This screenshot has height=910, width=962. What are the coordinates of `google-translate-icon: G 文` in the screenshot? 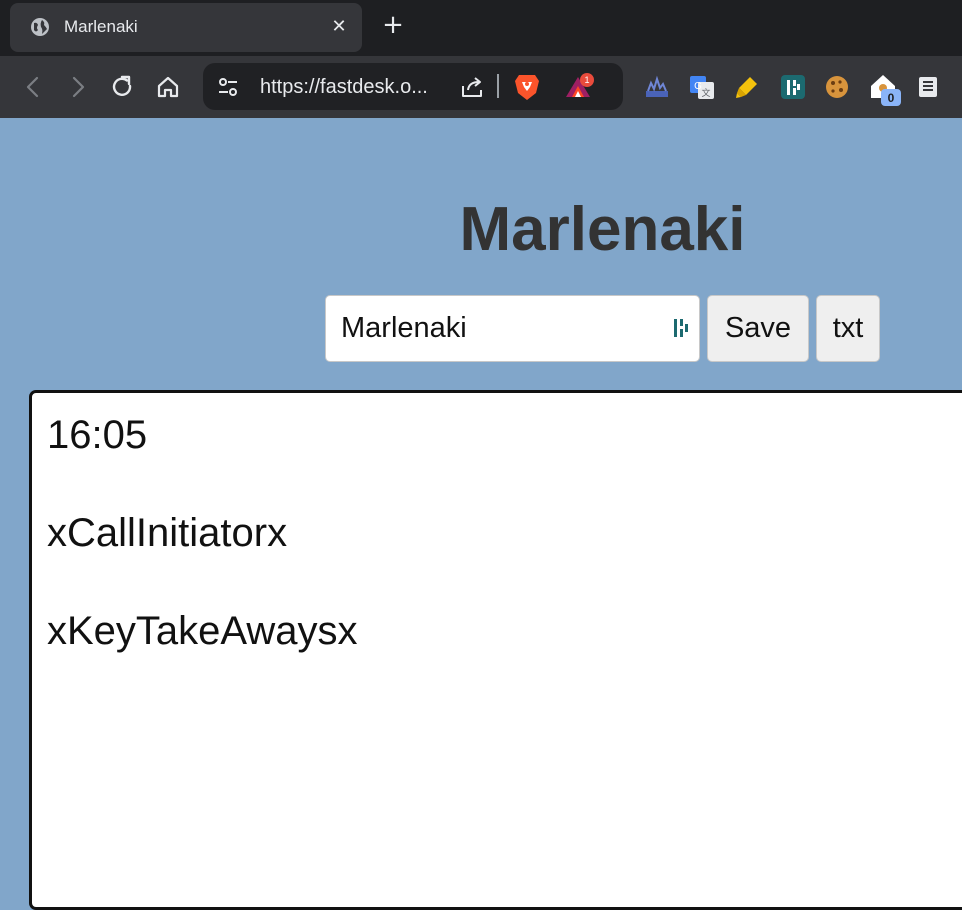 It's located at (702, 87).